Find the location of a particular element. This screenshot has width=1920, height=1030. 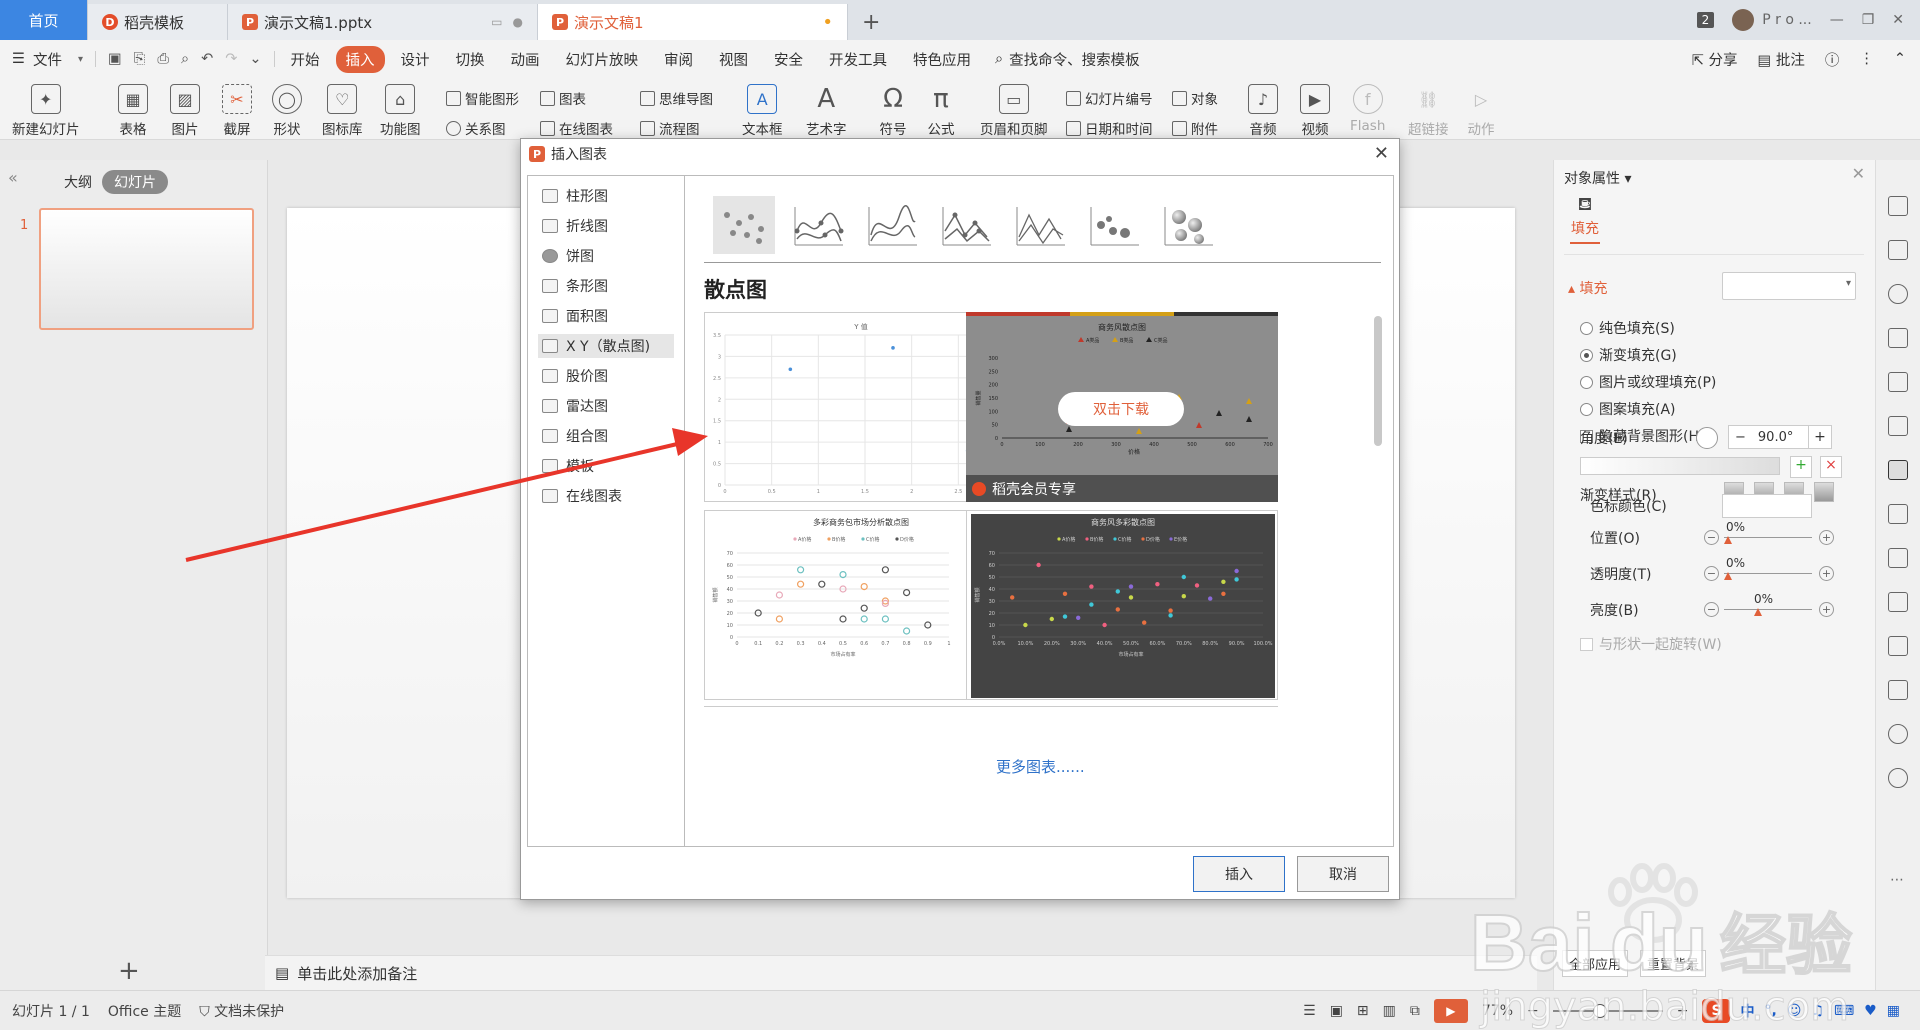

minimize-icon: — is located at coordinates (1837, 20).